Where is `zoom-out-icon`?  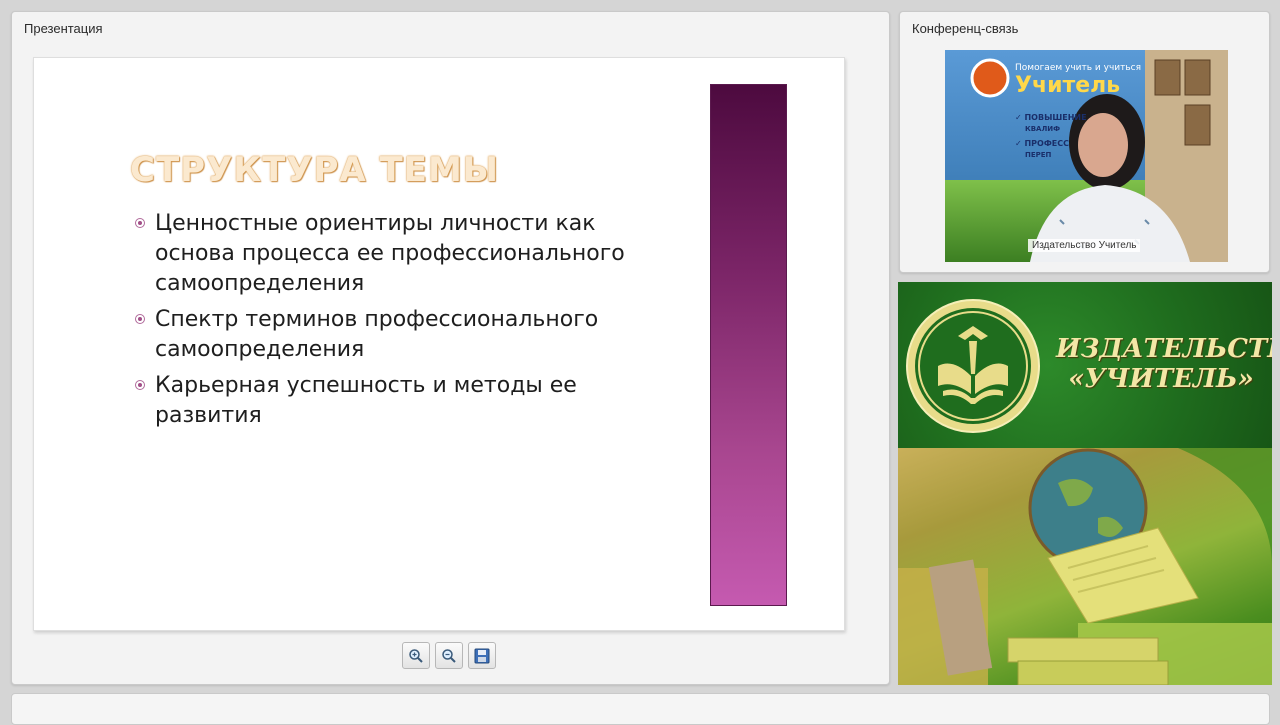 zoom-out-icon is located at coordinates (449, 656).